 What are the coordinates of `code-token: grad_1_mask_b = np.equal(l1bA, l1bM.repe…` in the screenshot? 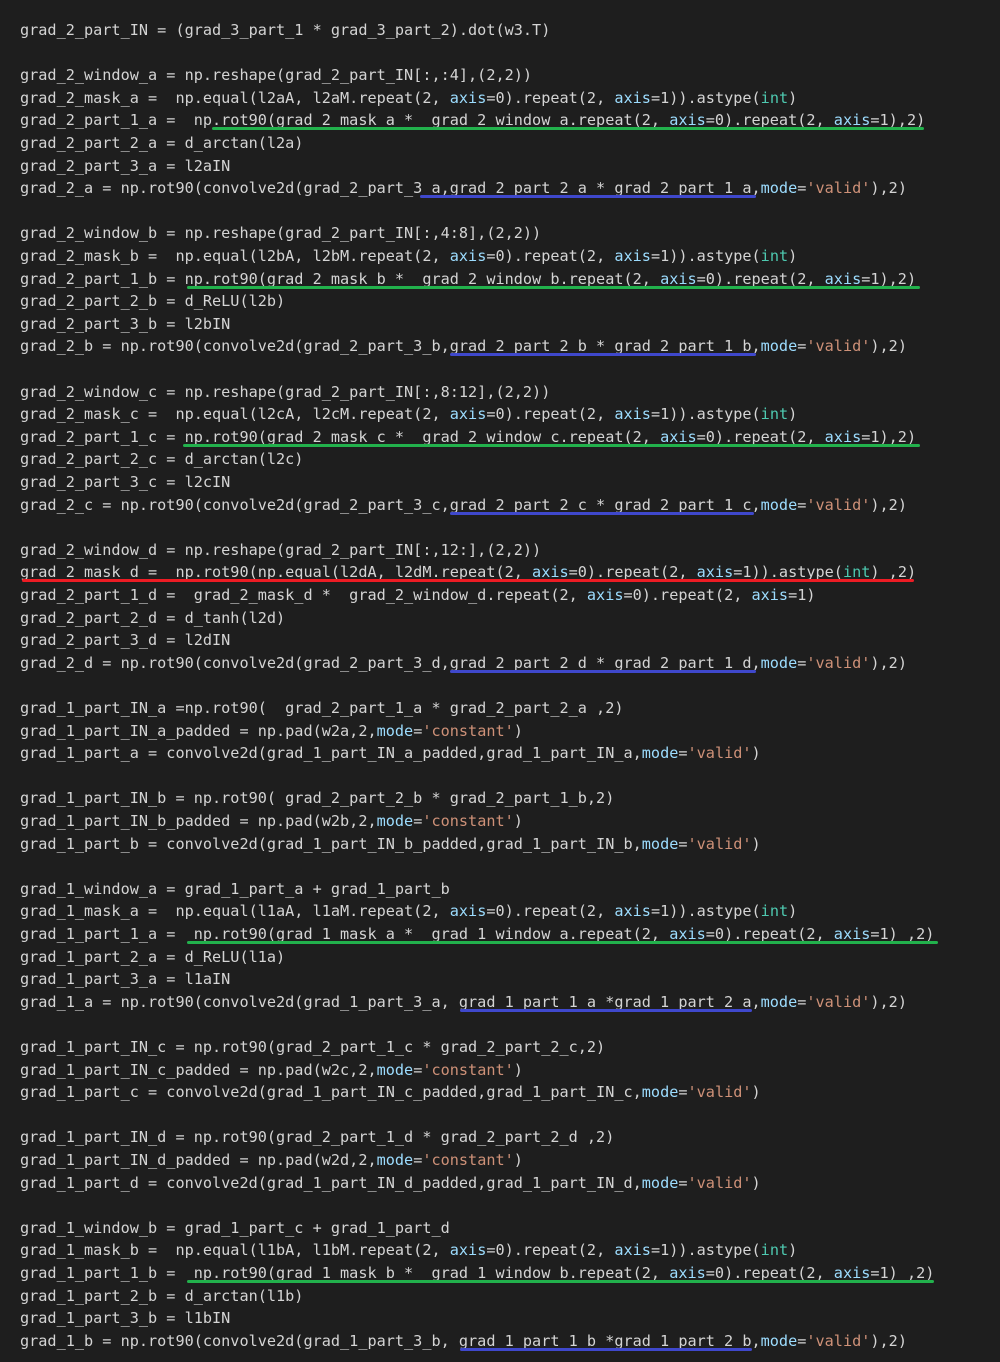 It's located at (235, 1250).